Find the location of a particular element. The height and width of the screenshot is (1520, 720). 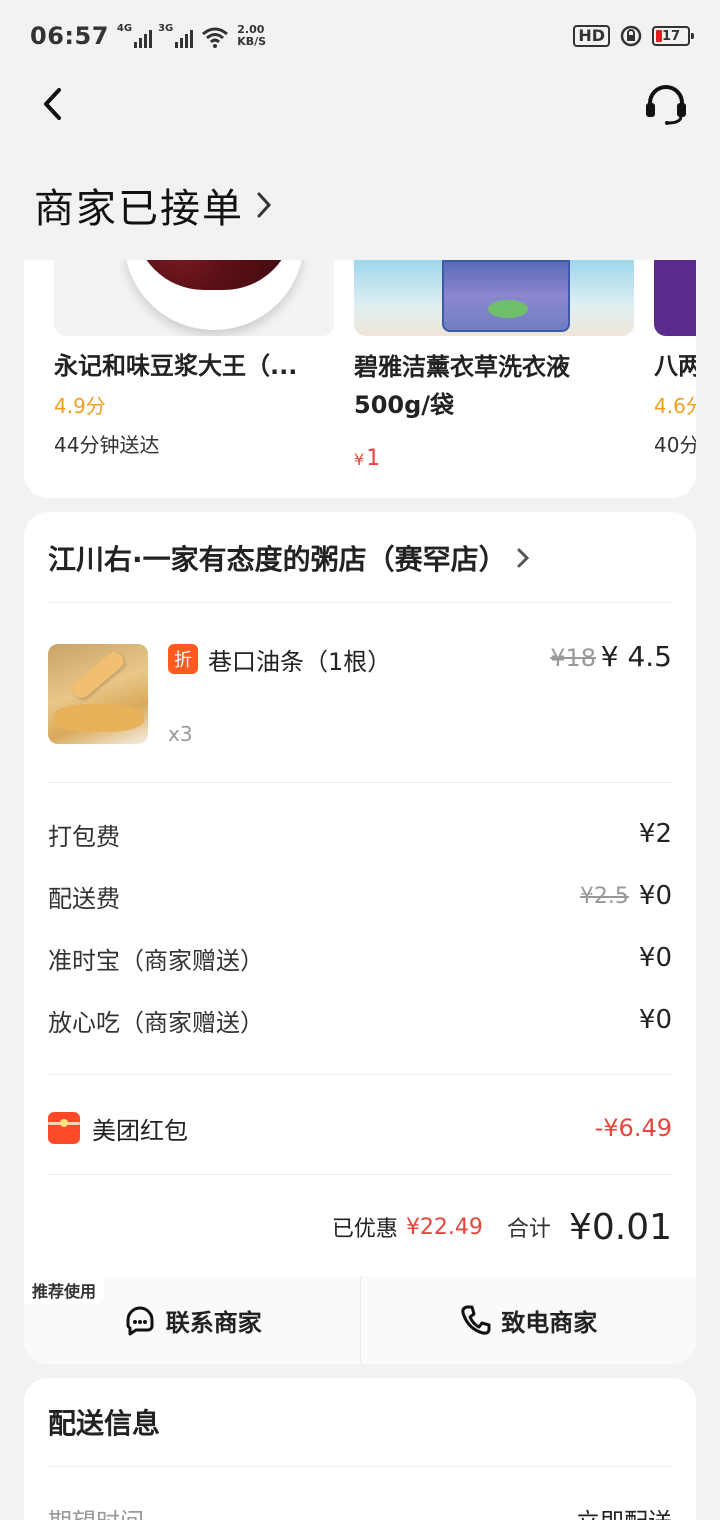

item-quantity: x3 is located at coordinates (180, 734).